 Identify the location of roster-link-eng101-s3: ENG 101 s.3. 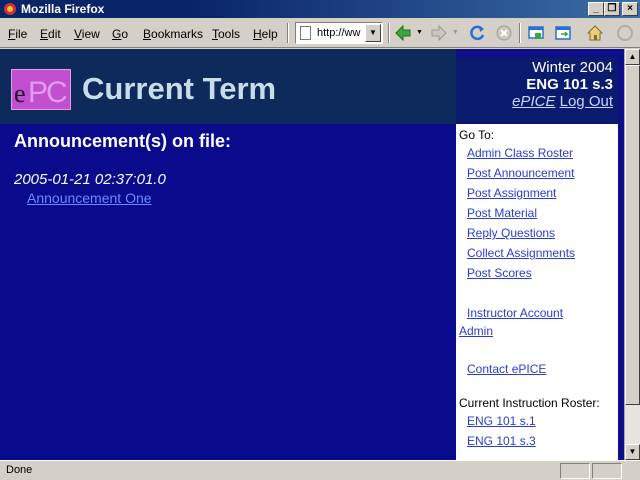
(501, 441).